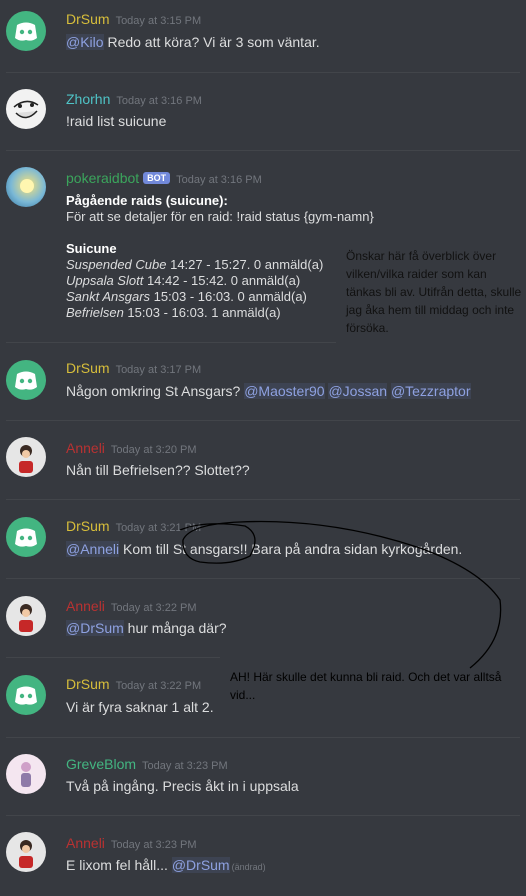 The height and width of the screenshot is (896, 526). I want to click on user-mention: @Jossan, so click(358, 391).